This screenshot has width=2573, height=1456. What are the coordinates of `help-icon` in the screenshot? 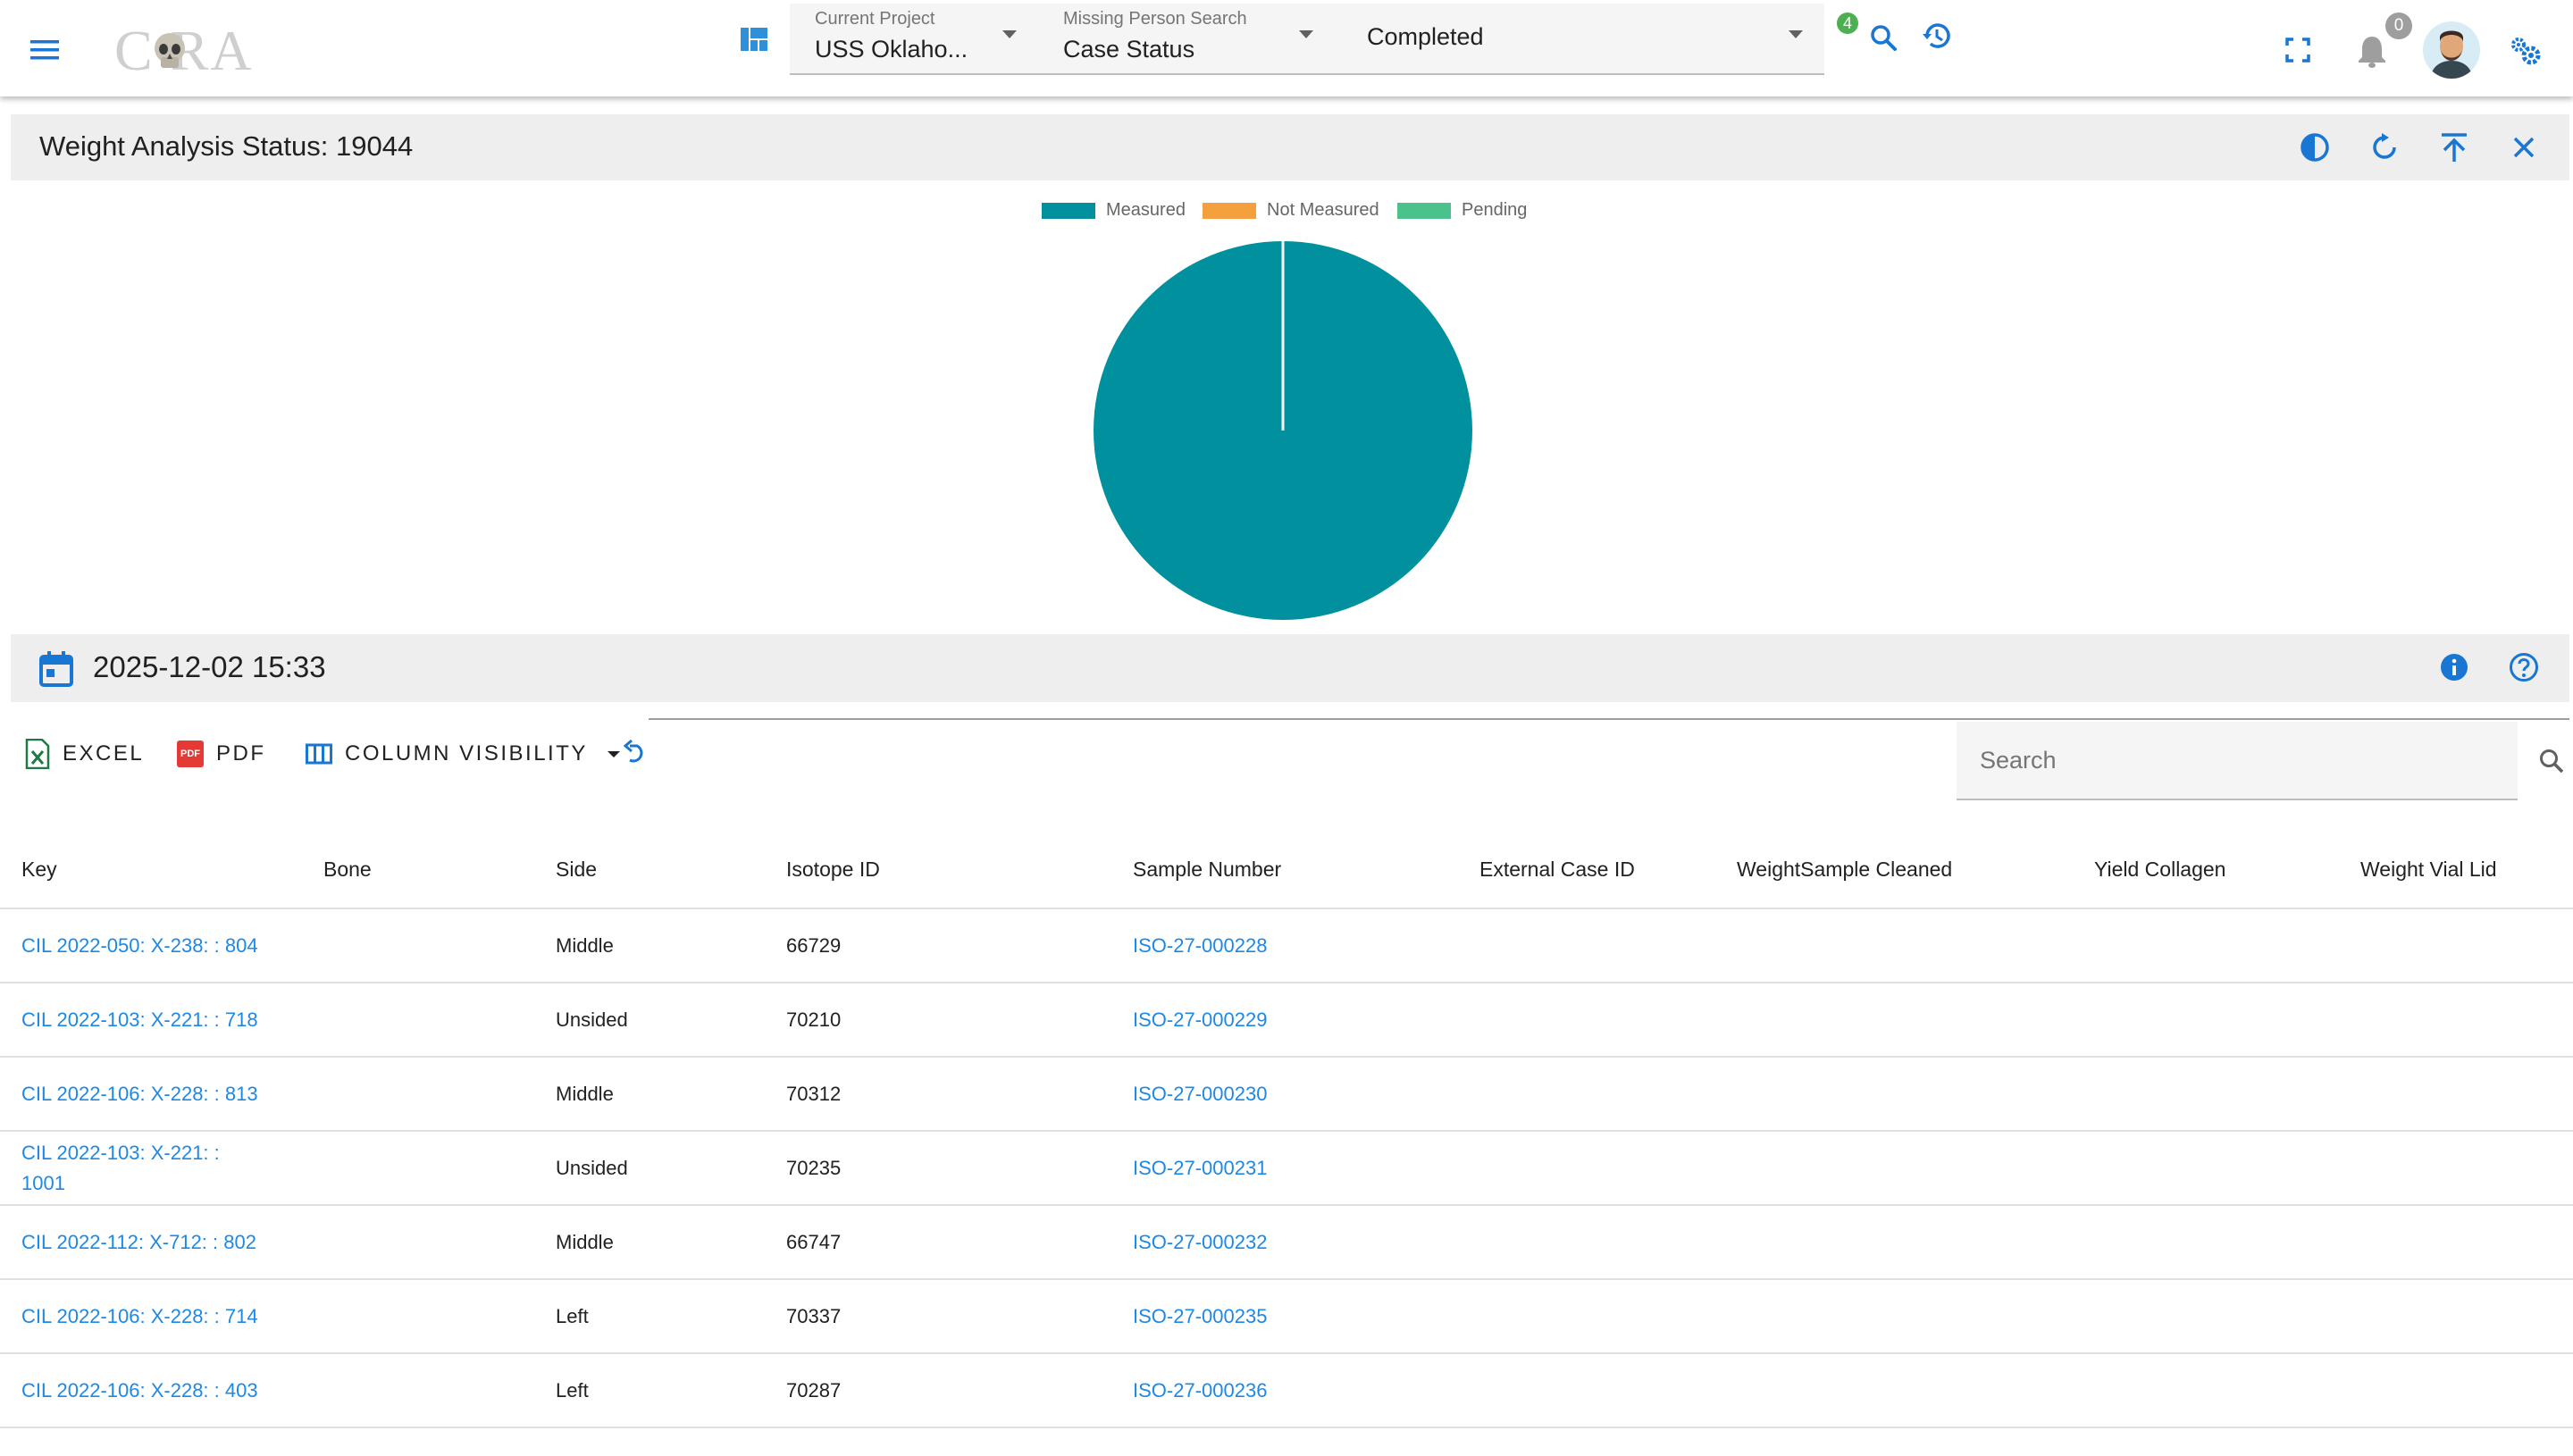 It's located at (2524, 667).